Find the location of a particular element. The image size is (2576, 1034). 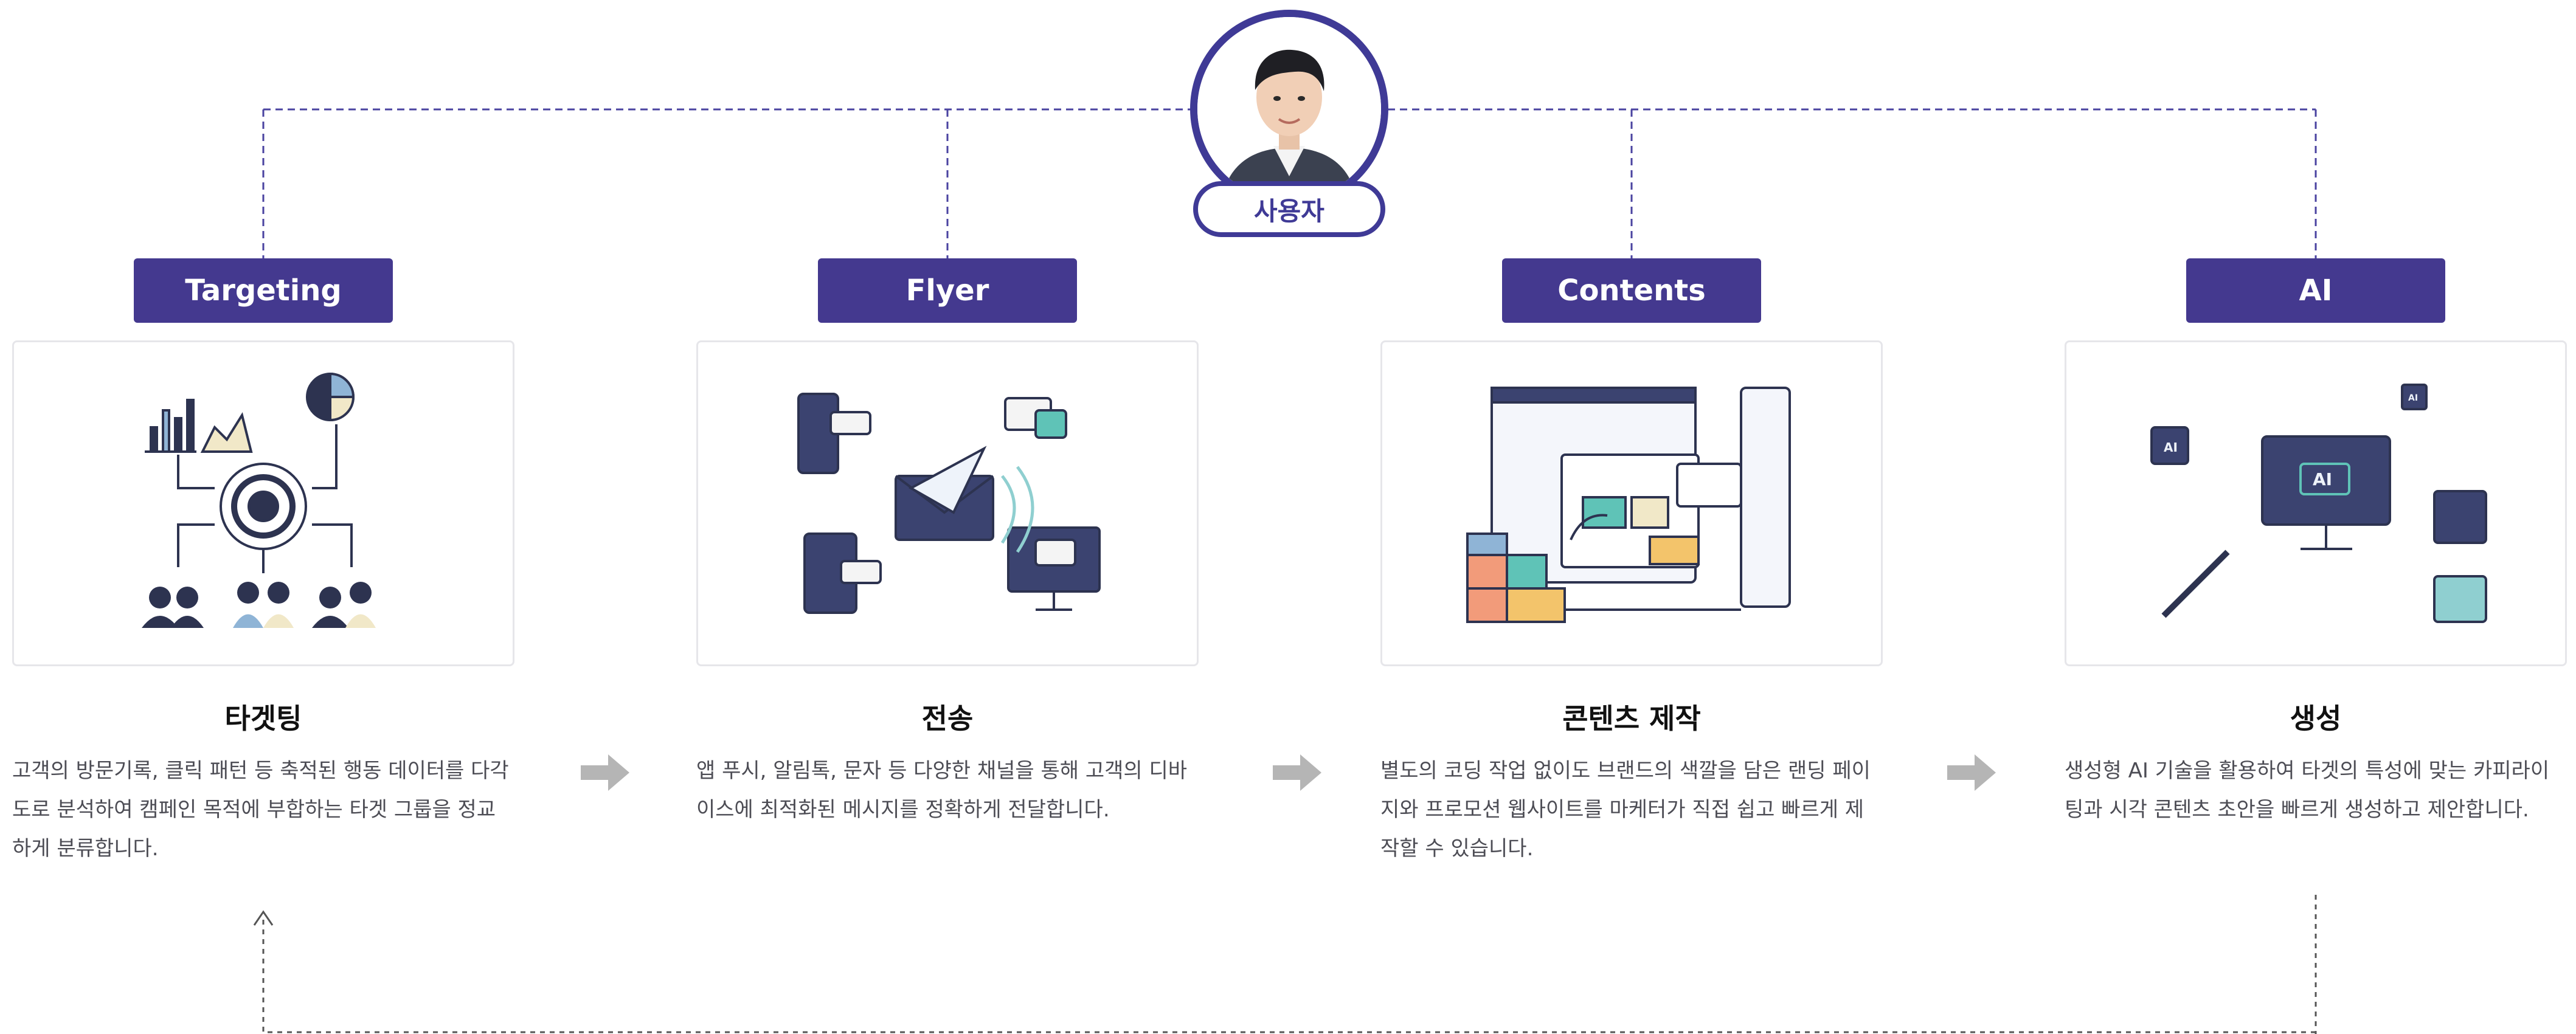

message-sending-illustration is located at coordinates (949, 504).